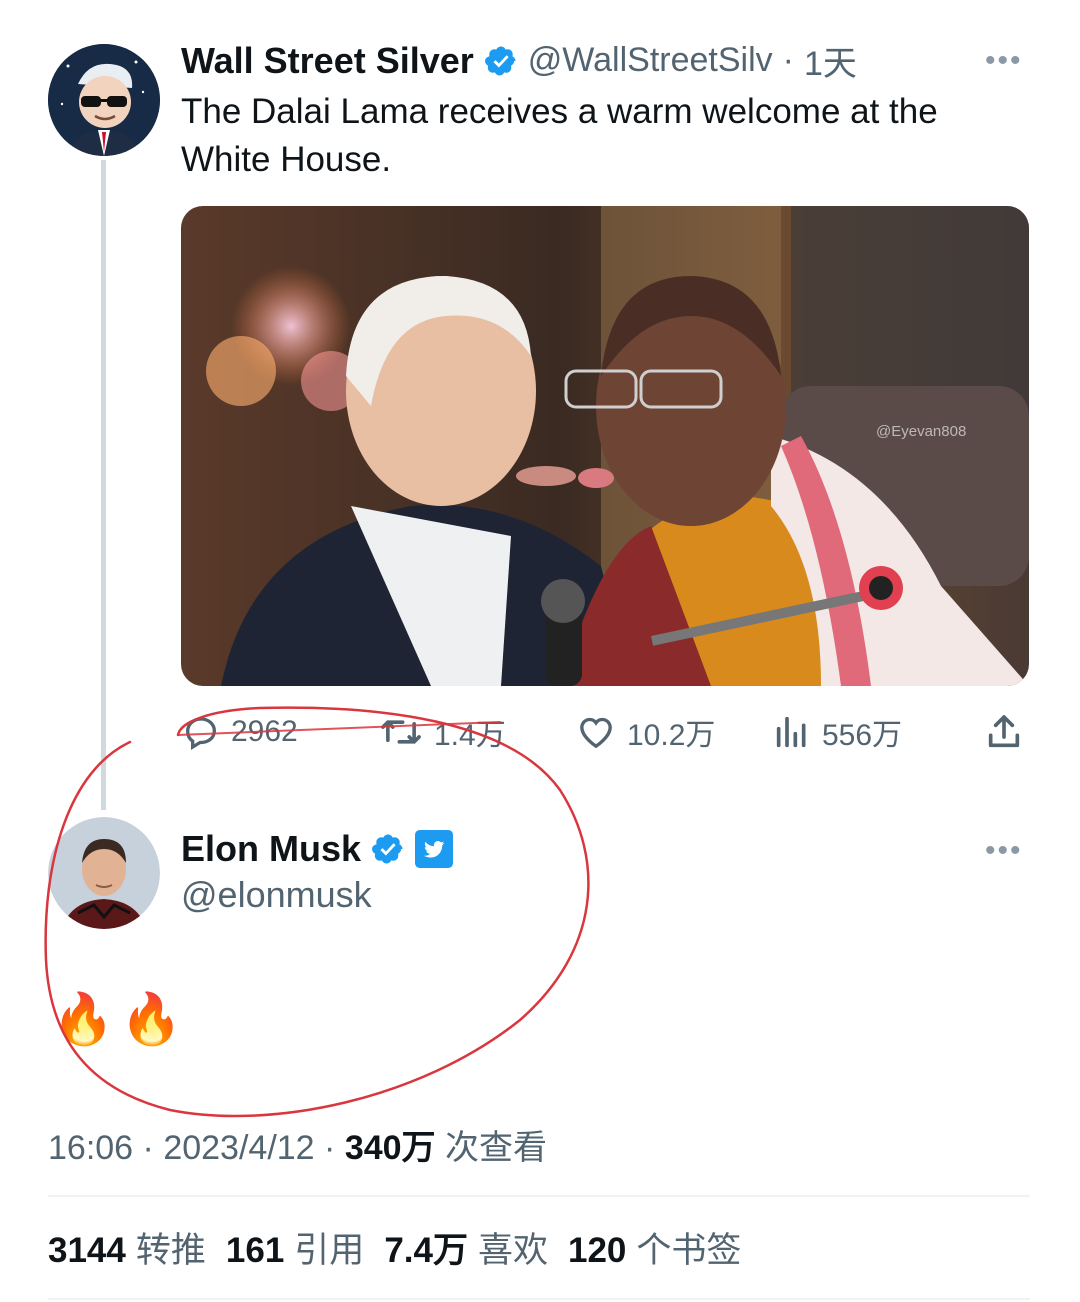  What do you see at coordinates (791, 732) in the screenshot?
I see `views-icon` at bounding box center [791, 732].